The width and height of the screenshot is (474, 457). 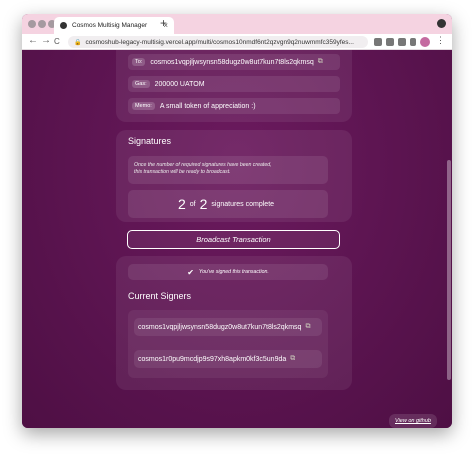 I want to click on minimize-window-icon, so click(x=42, y=24).